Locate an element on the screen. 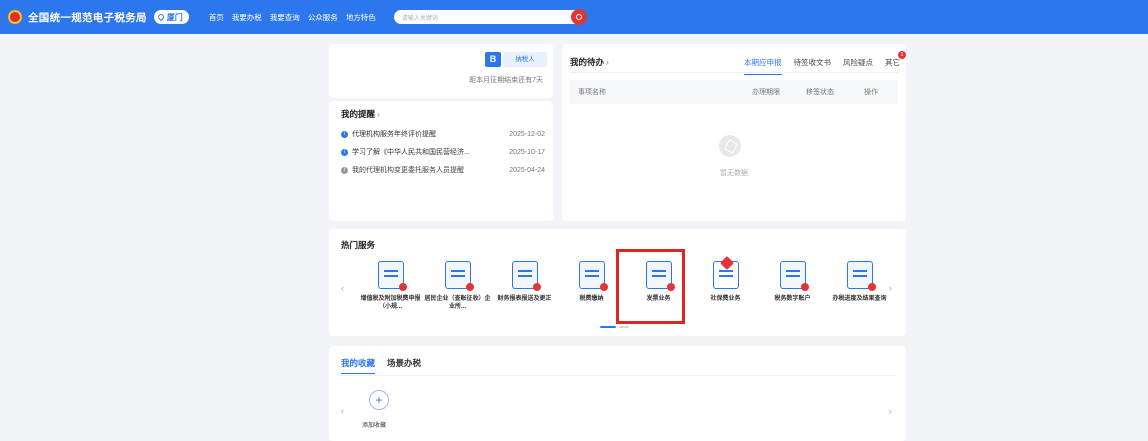 This screenshot has width=1148, height=441. nav-tax-handling: 我要办税 is located at coordinates (247, 17).